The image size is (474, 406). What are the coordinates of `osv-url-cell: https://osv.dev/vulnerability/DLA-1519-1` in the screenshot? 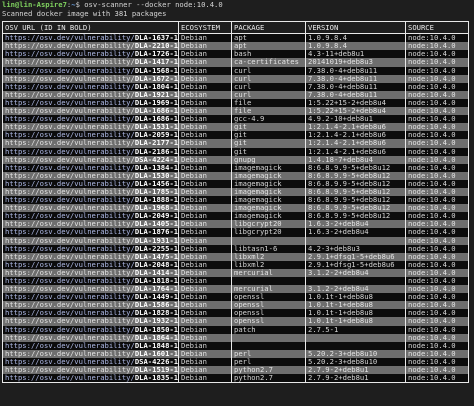 It's located at (90, 370).